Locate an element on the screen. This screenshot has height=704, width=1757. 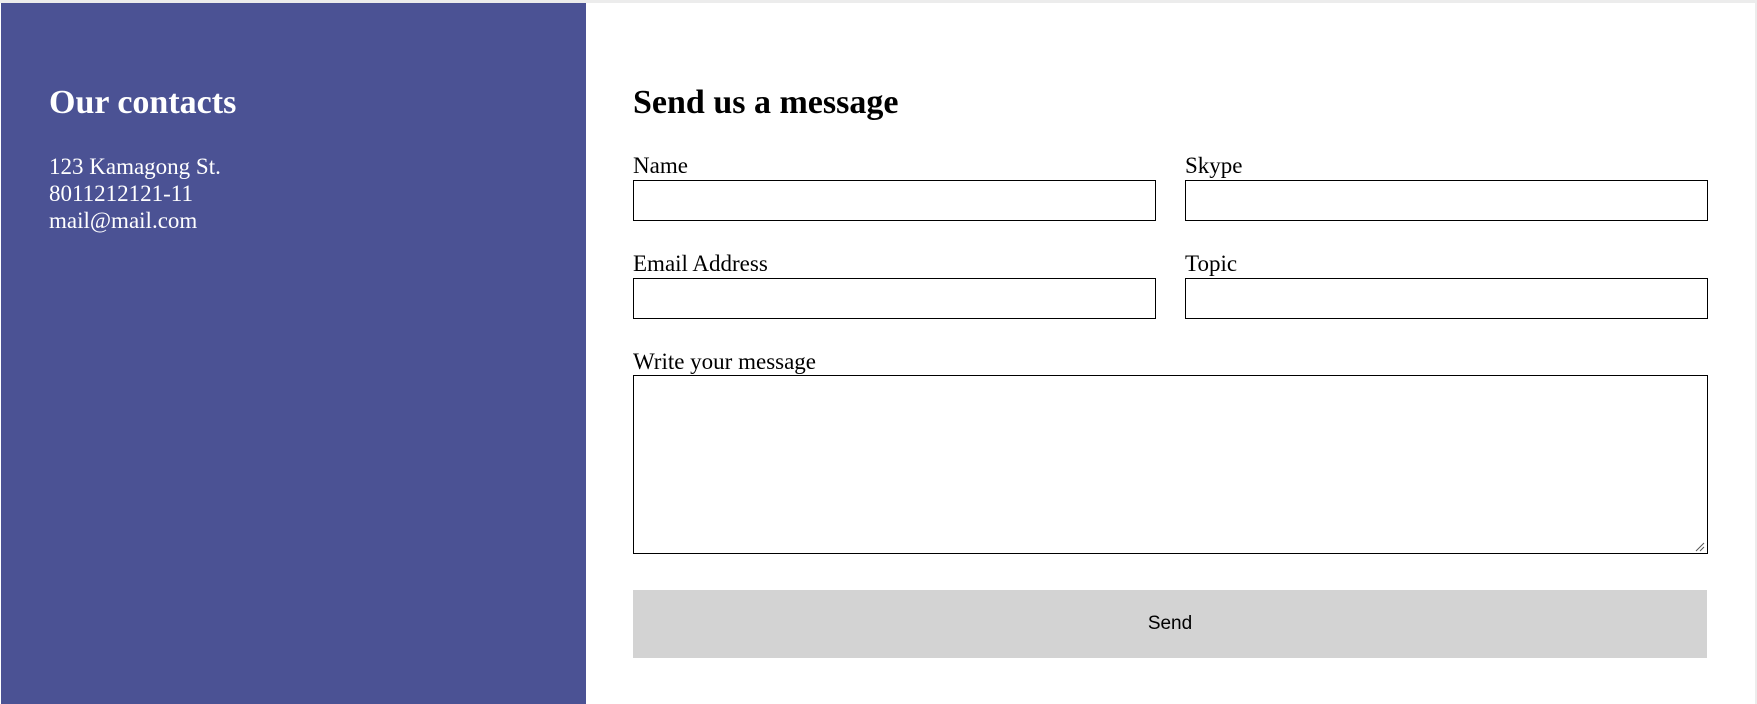
email-label: Email Address is located at coordinates (700, 263).